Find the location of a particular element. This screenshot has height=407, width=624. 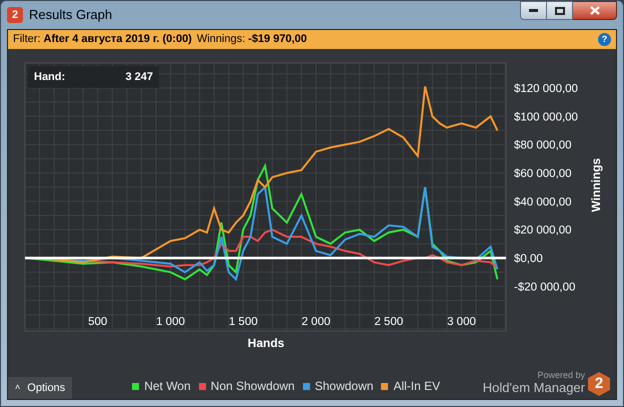

winnings-value: -$19 970,00 is located at coordinates (277, 40).